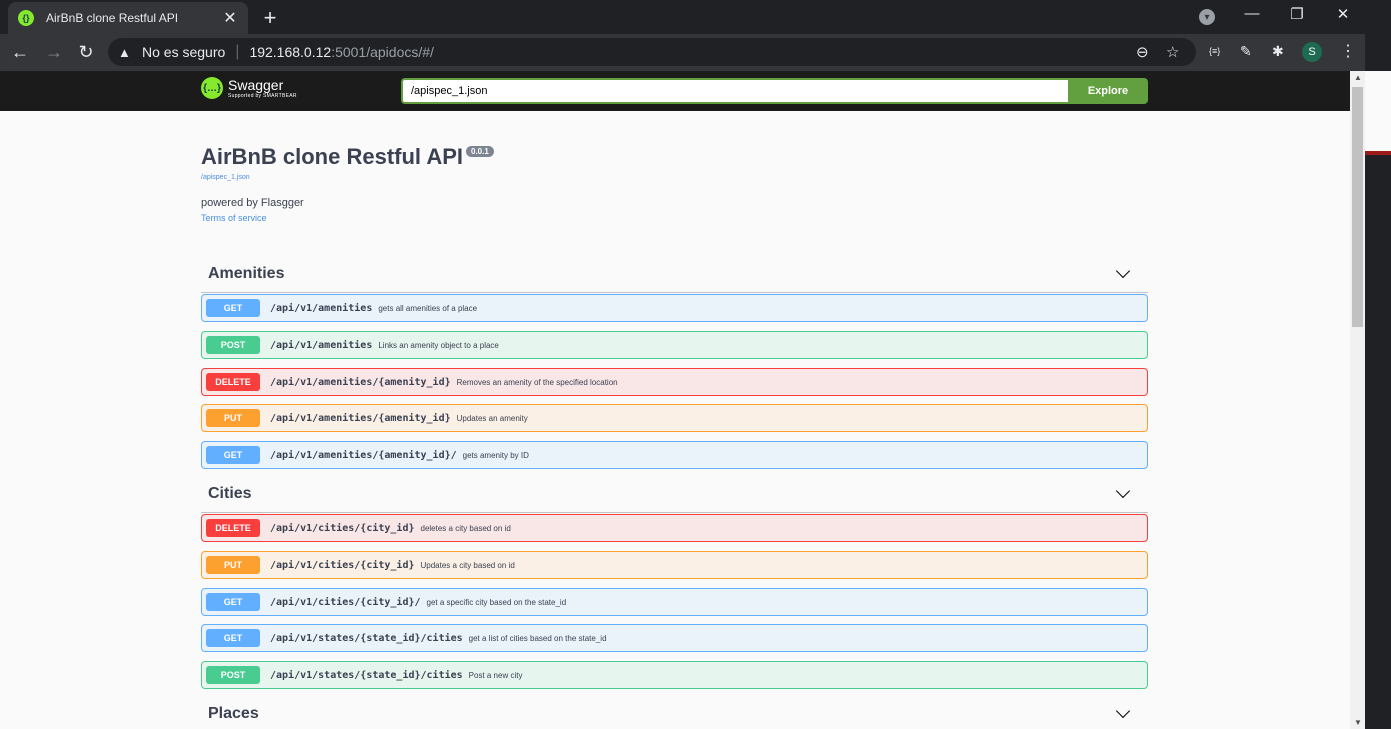 This screenshot has width=1391, height=729. Describe the element at coordinates (262, 95) in the screenshot. I see `swagger-logo-sub: Supported by SMARTBEAR` at that location.